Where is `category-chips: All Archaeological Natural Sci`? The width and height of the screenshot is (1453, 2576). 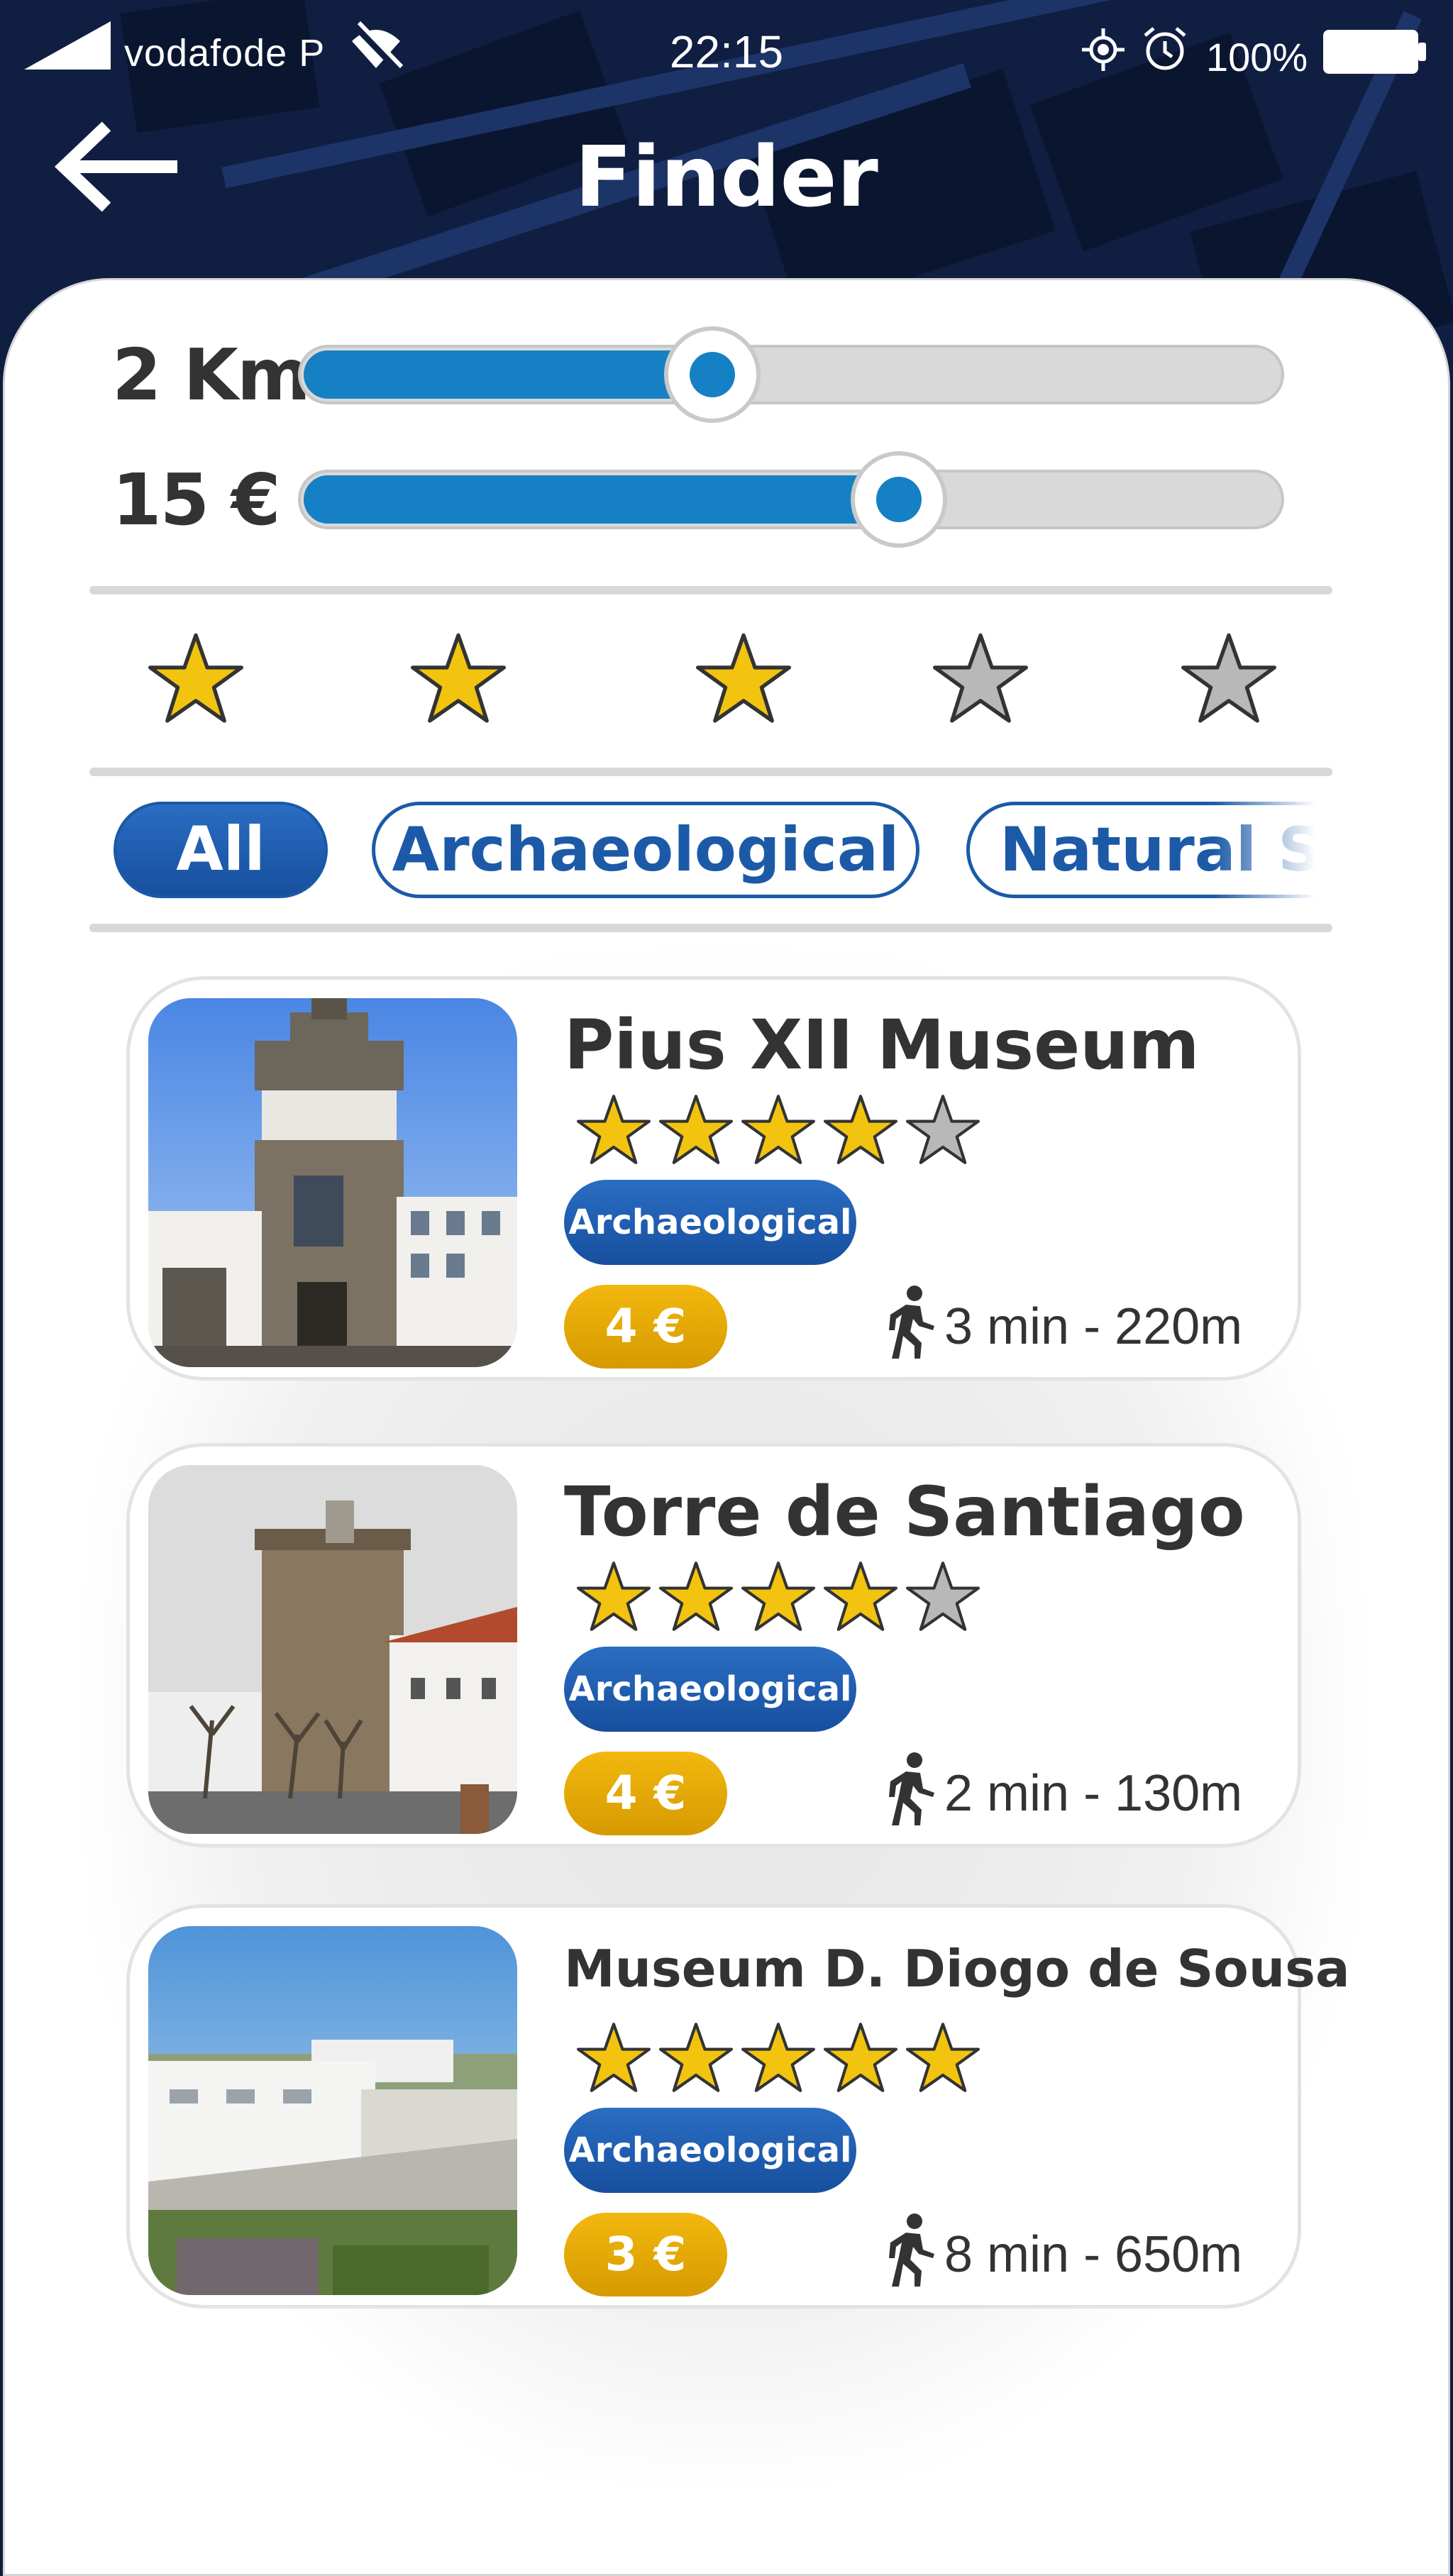 category-chips: All Archaeological Natural Sci is located at coordinates (716, 848).